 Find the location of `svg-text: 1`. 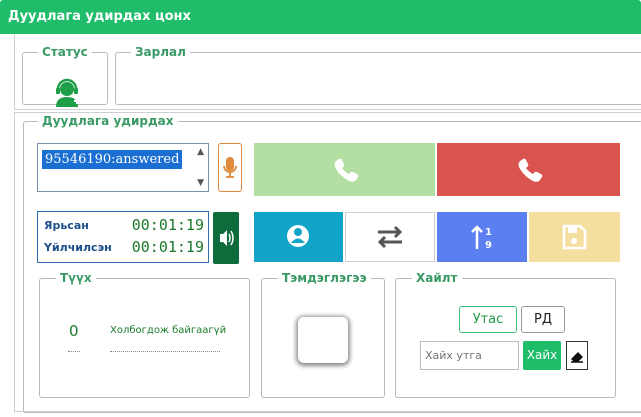

svg-text: 1 is located at coordinates (488, 232).